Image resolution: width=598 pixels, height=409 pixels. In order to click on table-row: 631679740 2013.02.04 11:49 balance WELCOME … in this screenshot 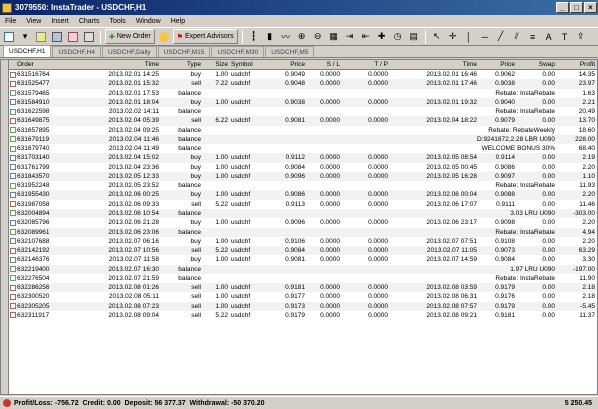, I will do `click(303, 148)`.